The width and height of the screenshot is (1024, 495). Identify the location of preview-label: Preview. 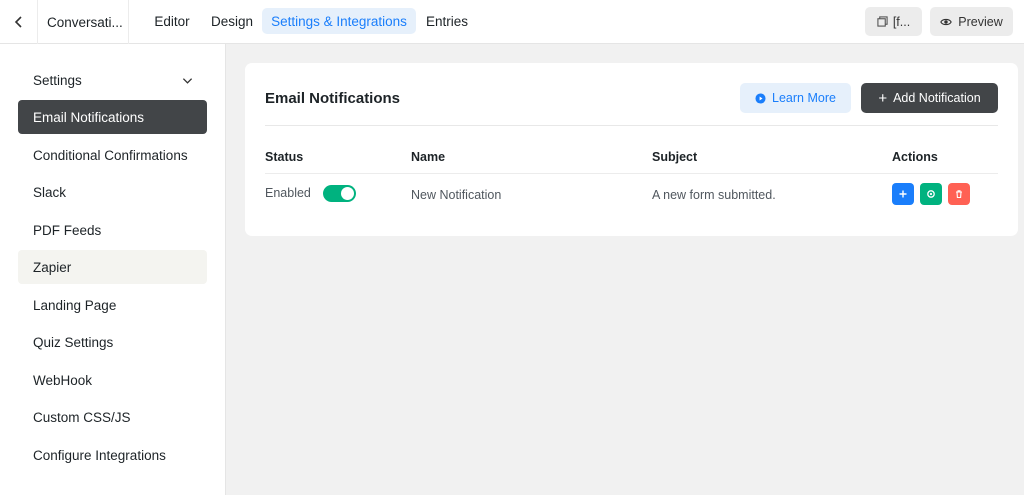
(980, 21).